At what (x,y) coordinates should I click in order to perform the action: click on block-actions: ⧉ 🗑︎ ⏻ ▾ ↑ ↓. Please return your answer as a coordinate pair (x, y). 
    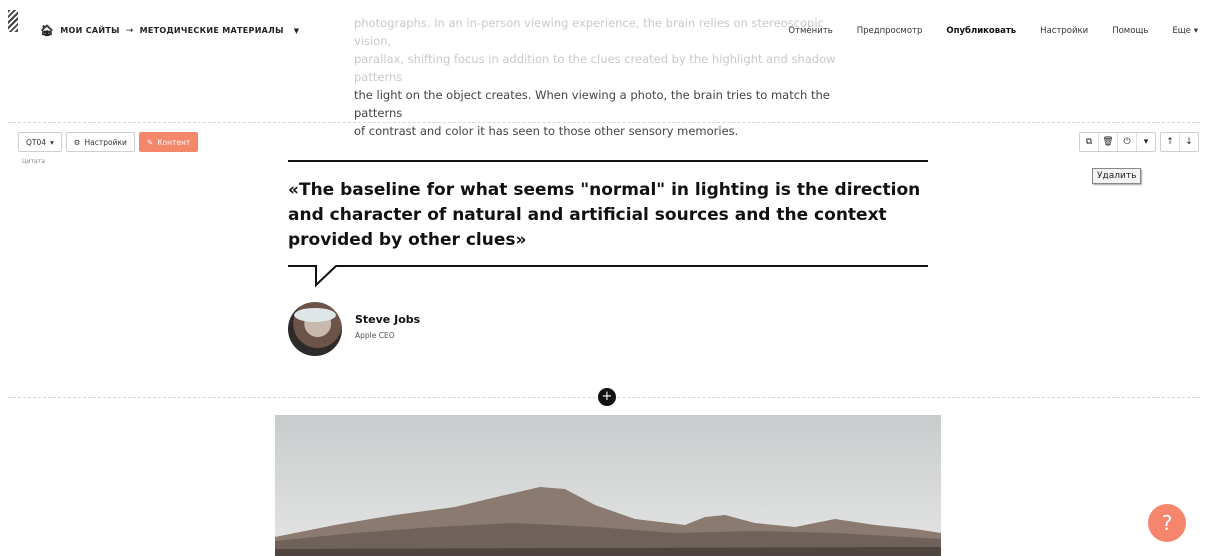
    Looking at the image, I should click on (1139, 142).